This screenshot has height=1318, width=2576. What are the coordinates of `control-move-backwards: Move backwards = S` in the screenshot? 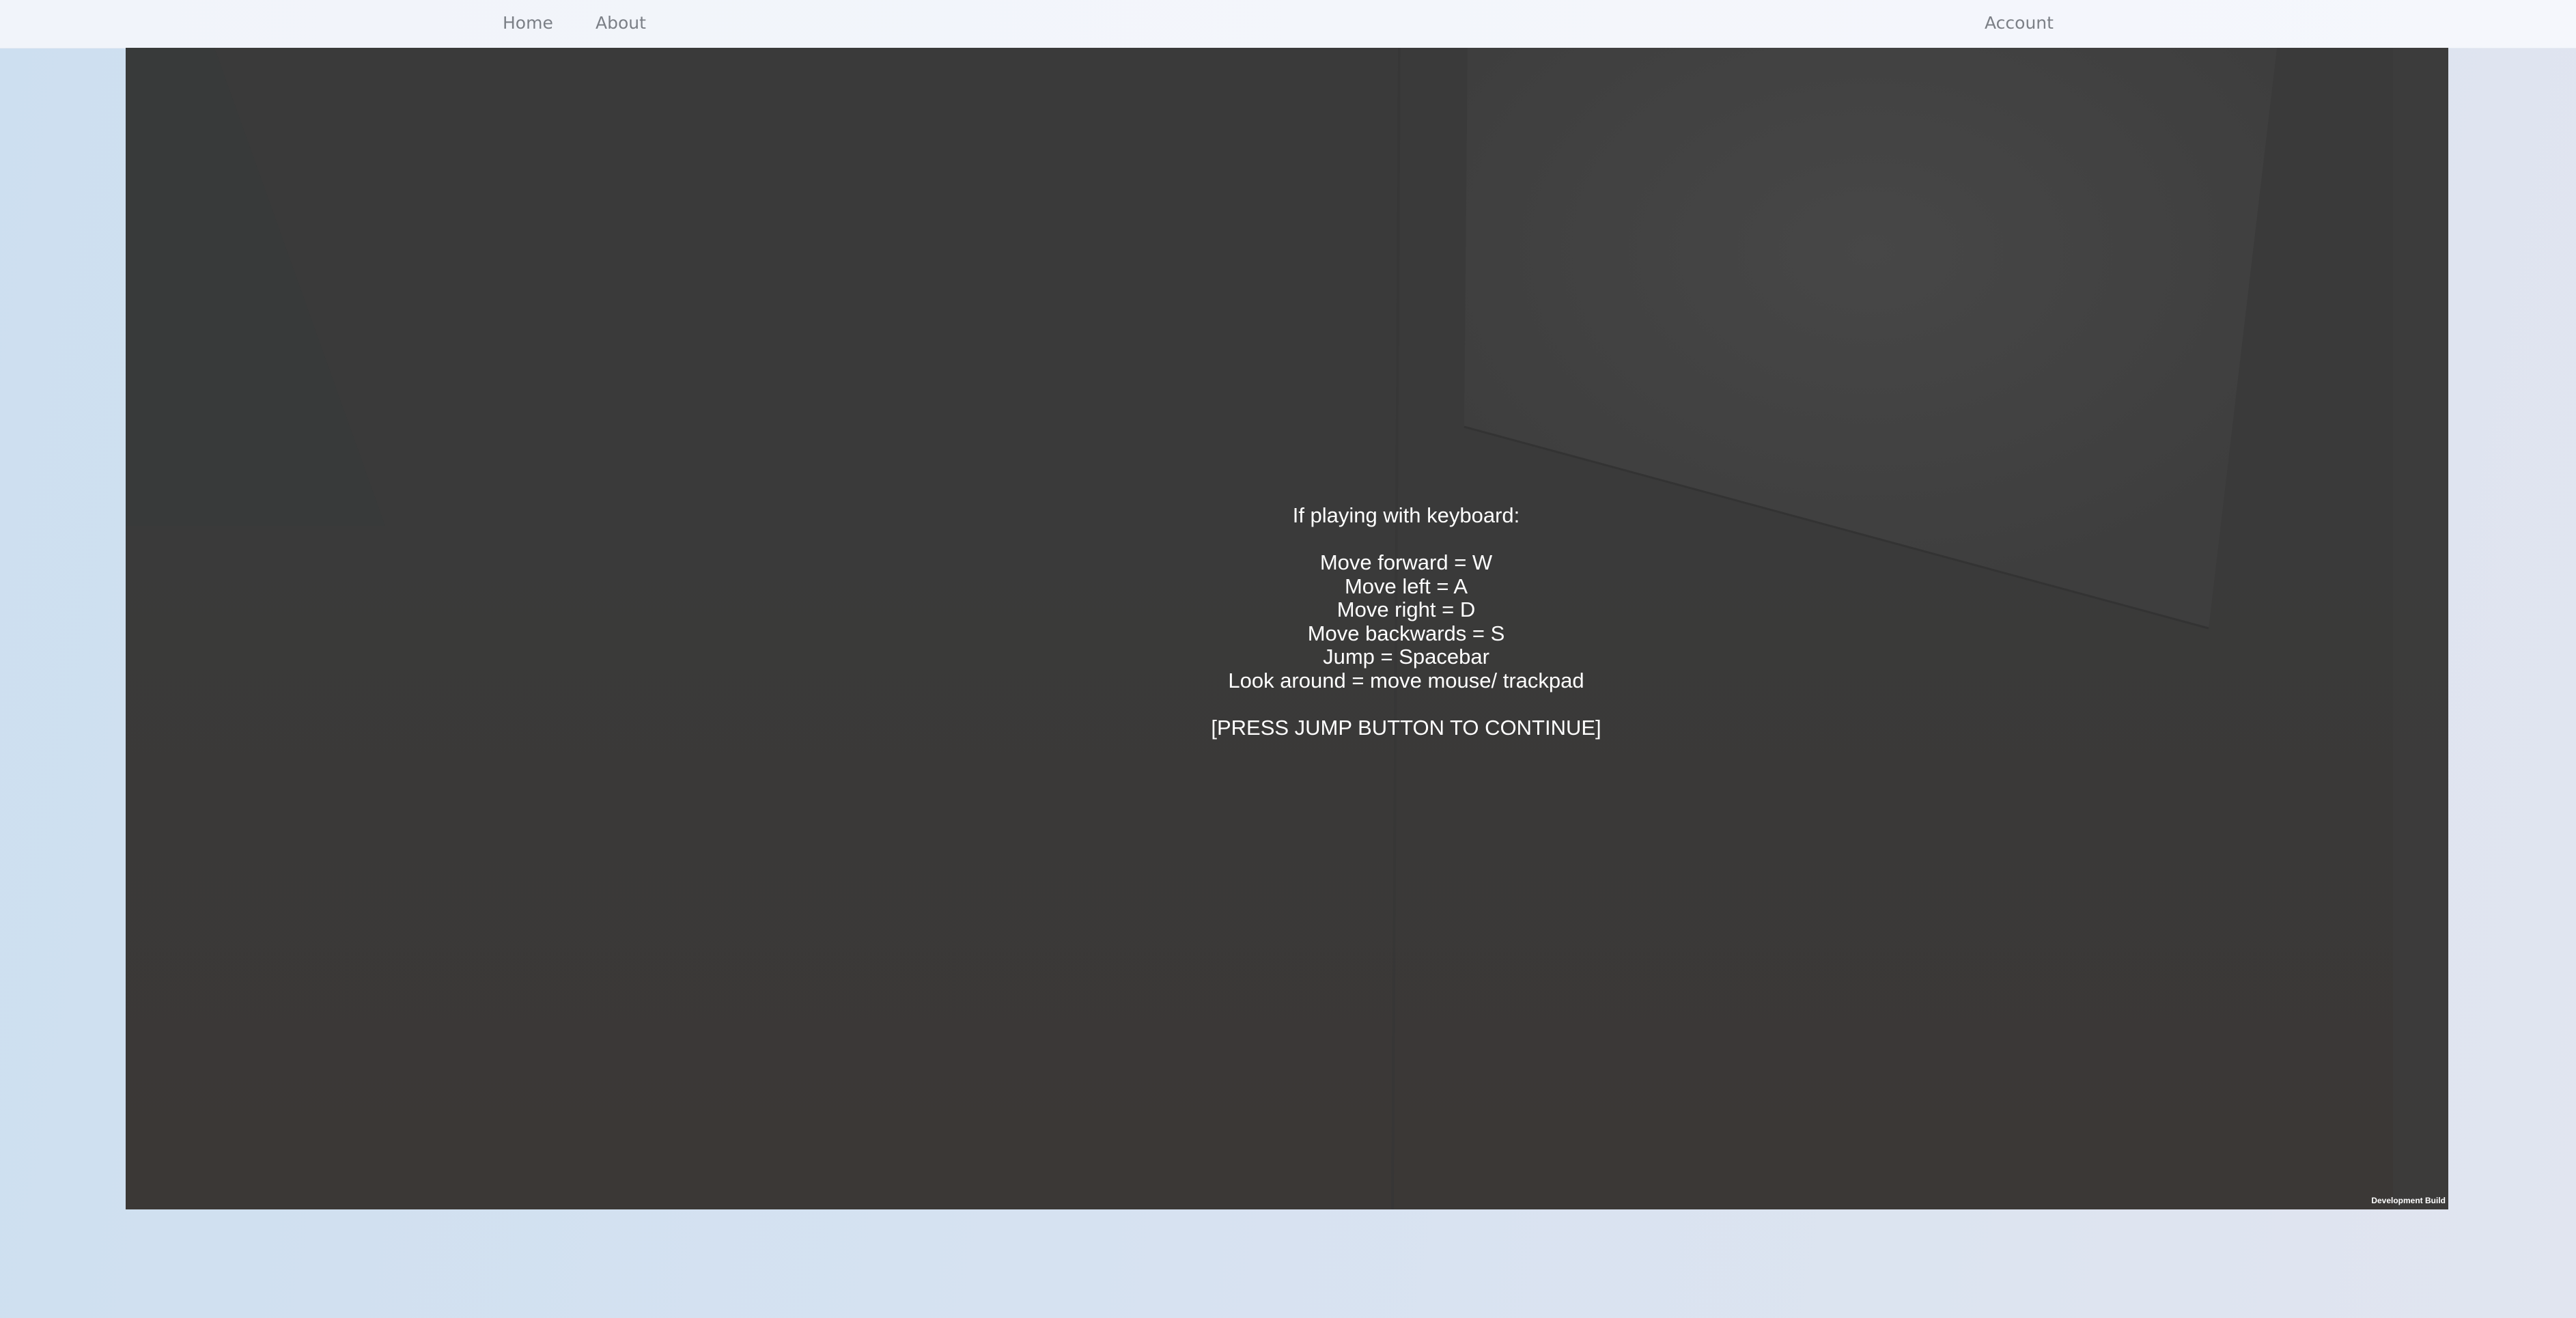 It's located at (1406, 633).